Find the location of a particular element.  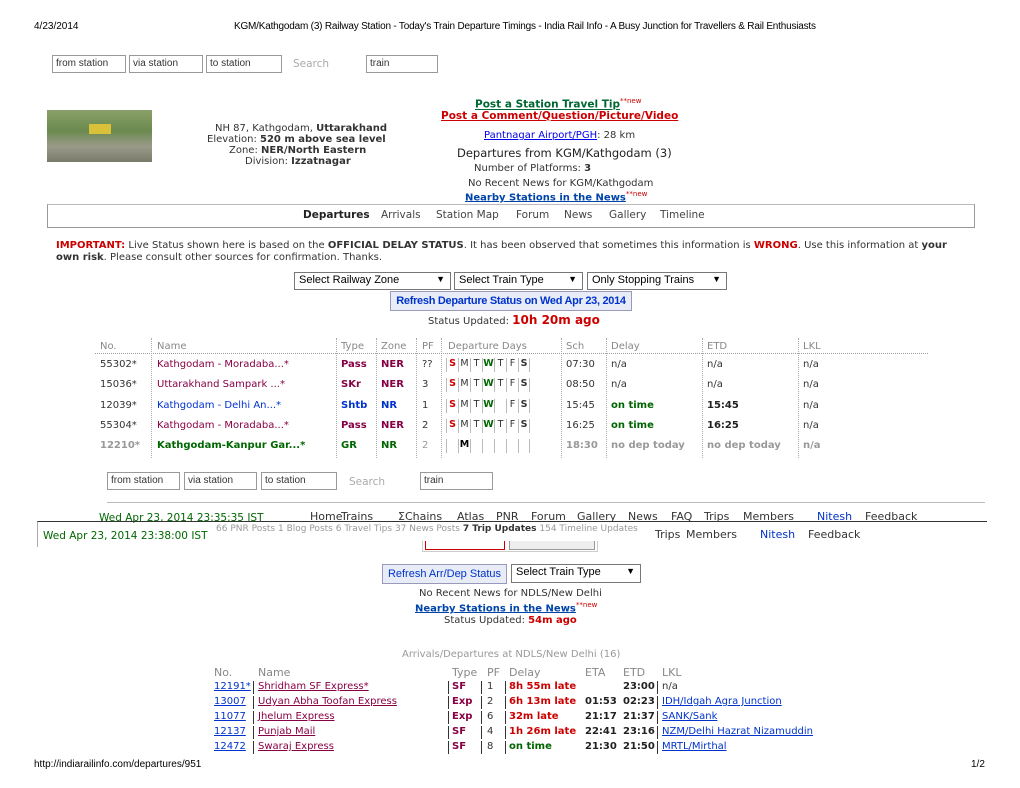

post-comment-link: Post a Comment/Question/Picture/Video is located at coordinates (559, 116).